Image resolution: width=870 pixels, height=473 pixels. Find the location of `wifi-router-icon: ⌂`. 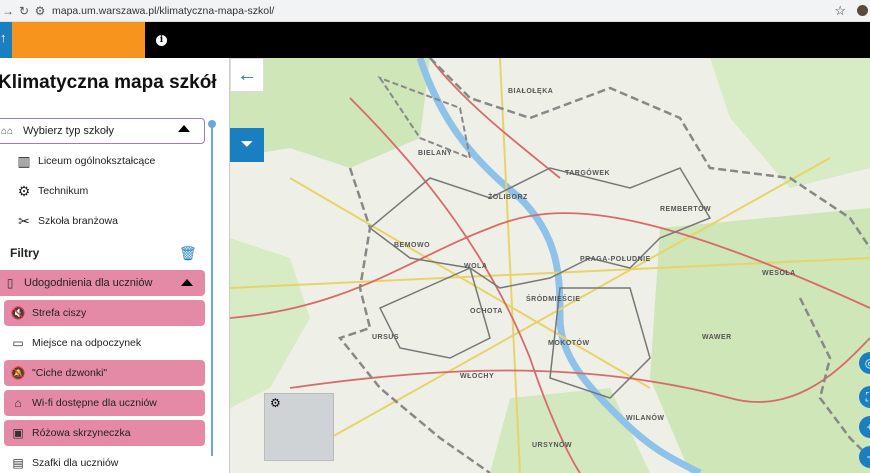

wifi-router-icon: ⌂ is located at coordinates (18, 403).